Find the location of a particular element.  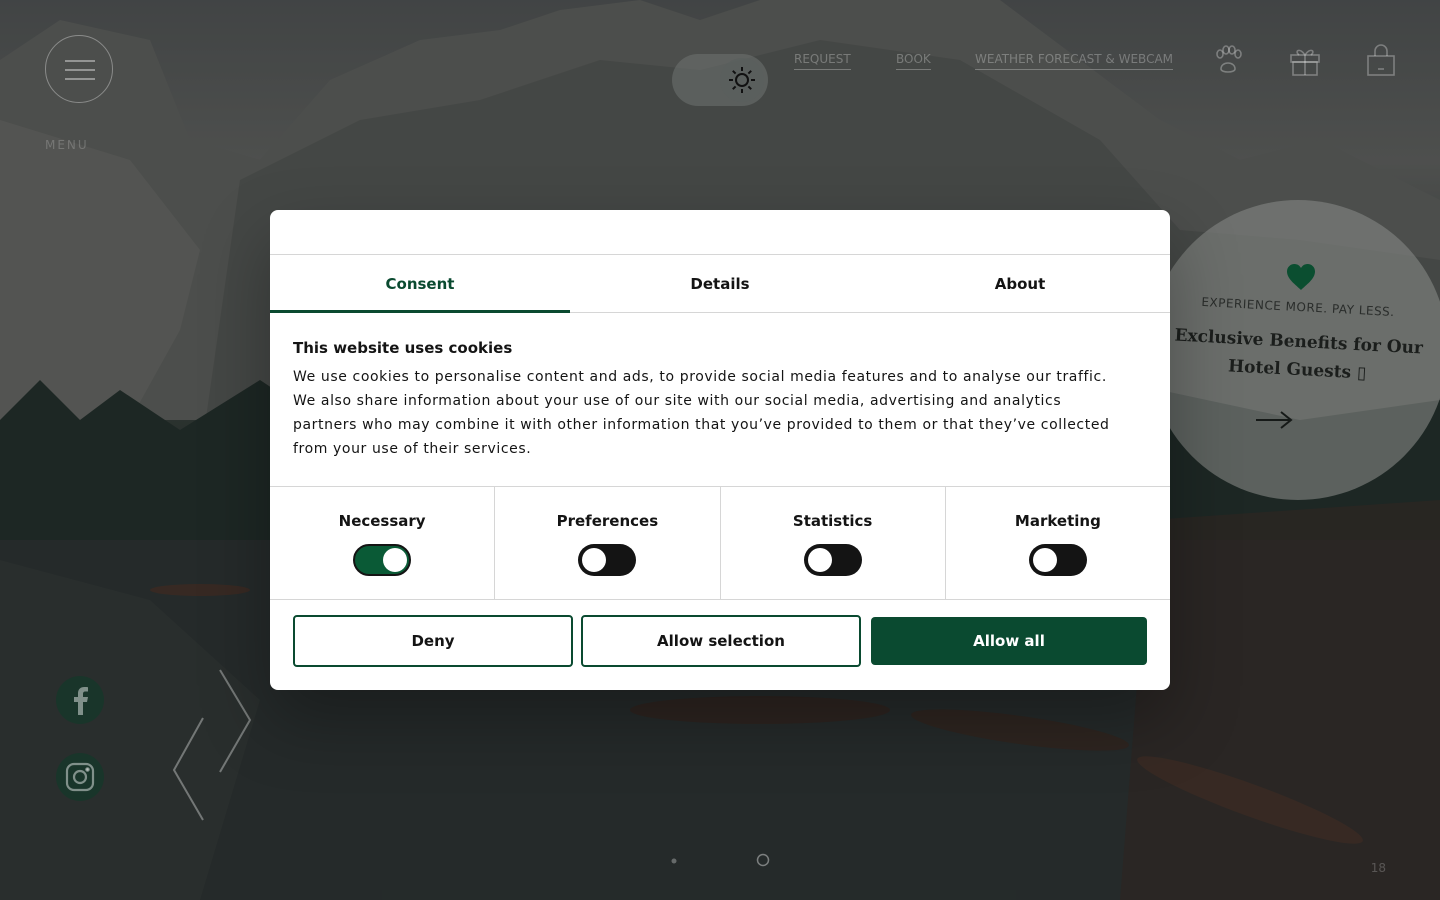

arrow-right-icon is located at coordinates (1274, 422).